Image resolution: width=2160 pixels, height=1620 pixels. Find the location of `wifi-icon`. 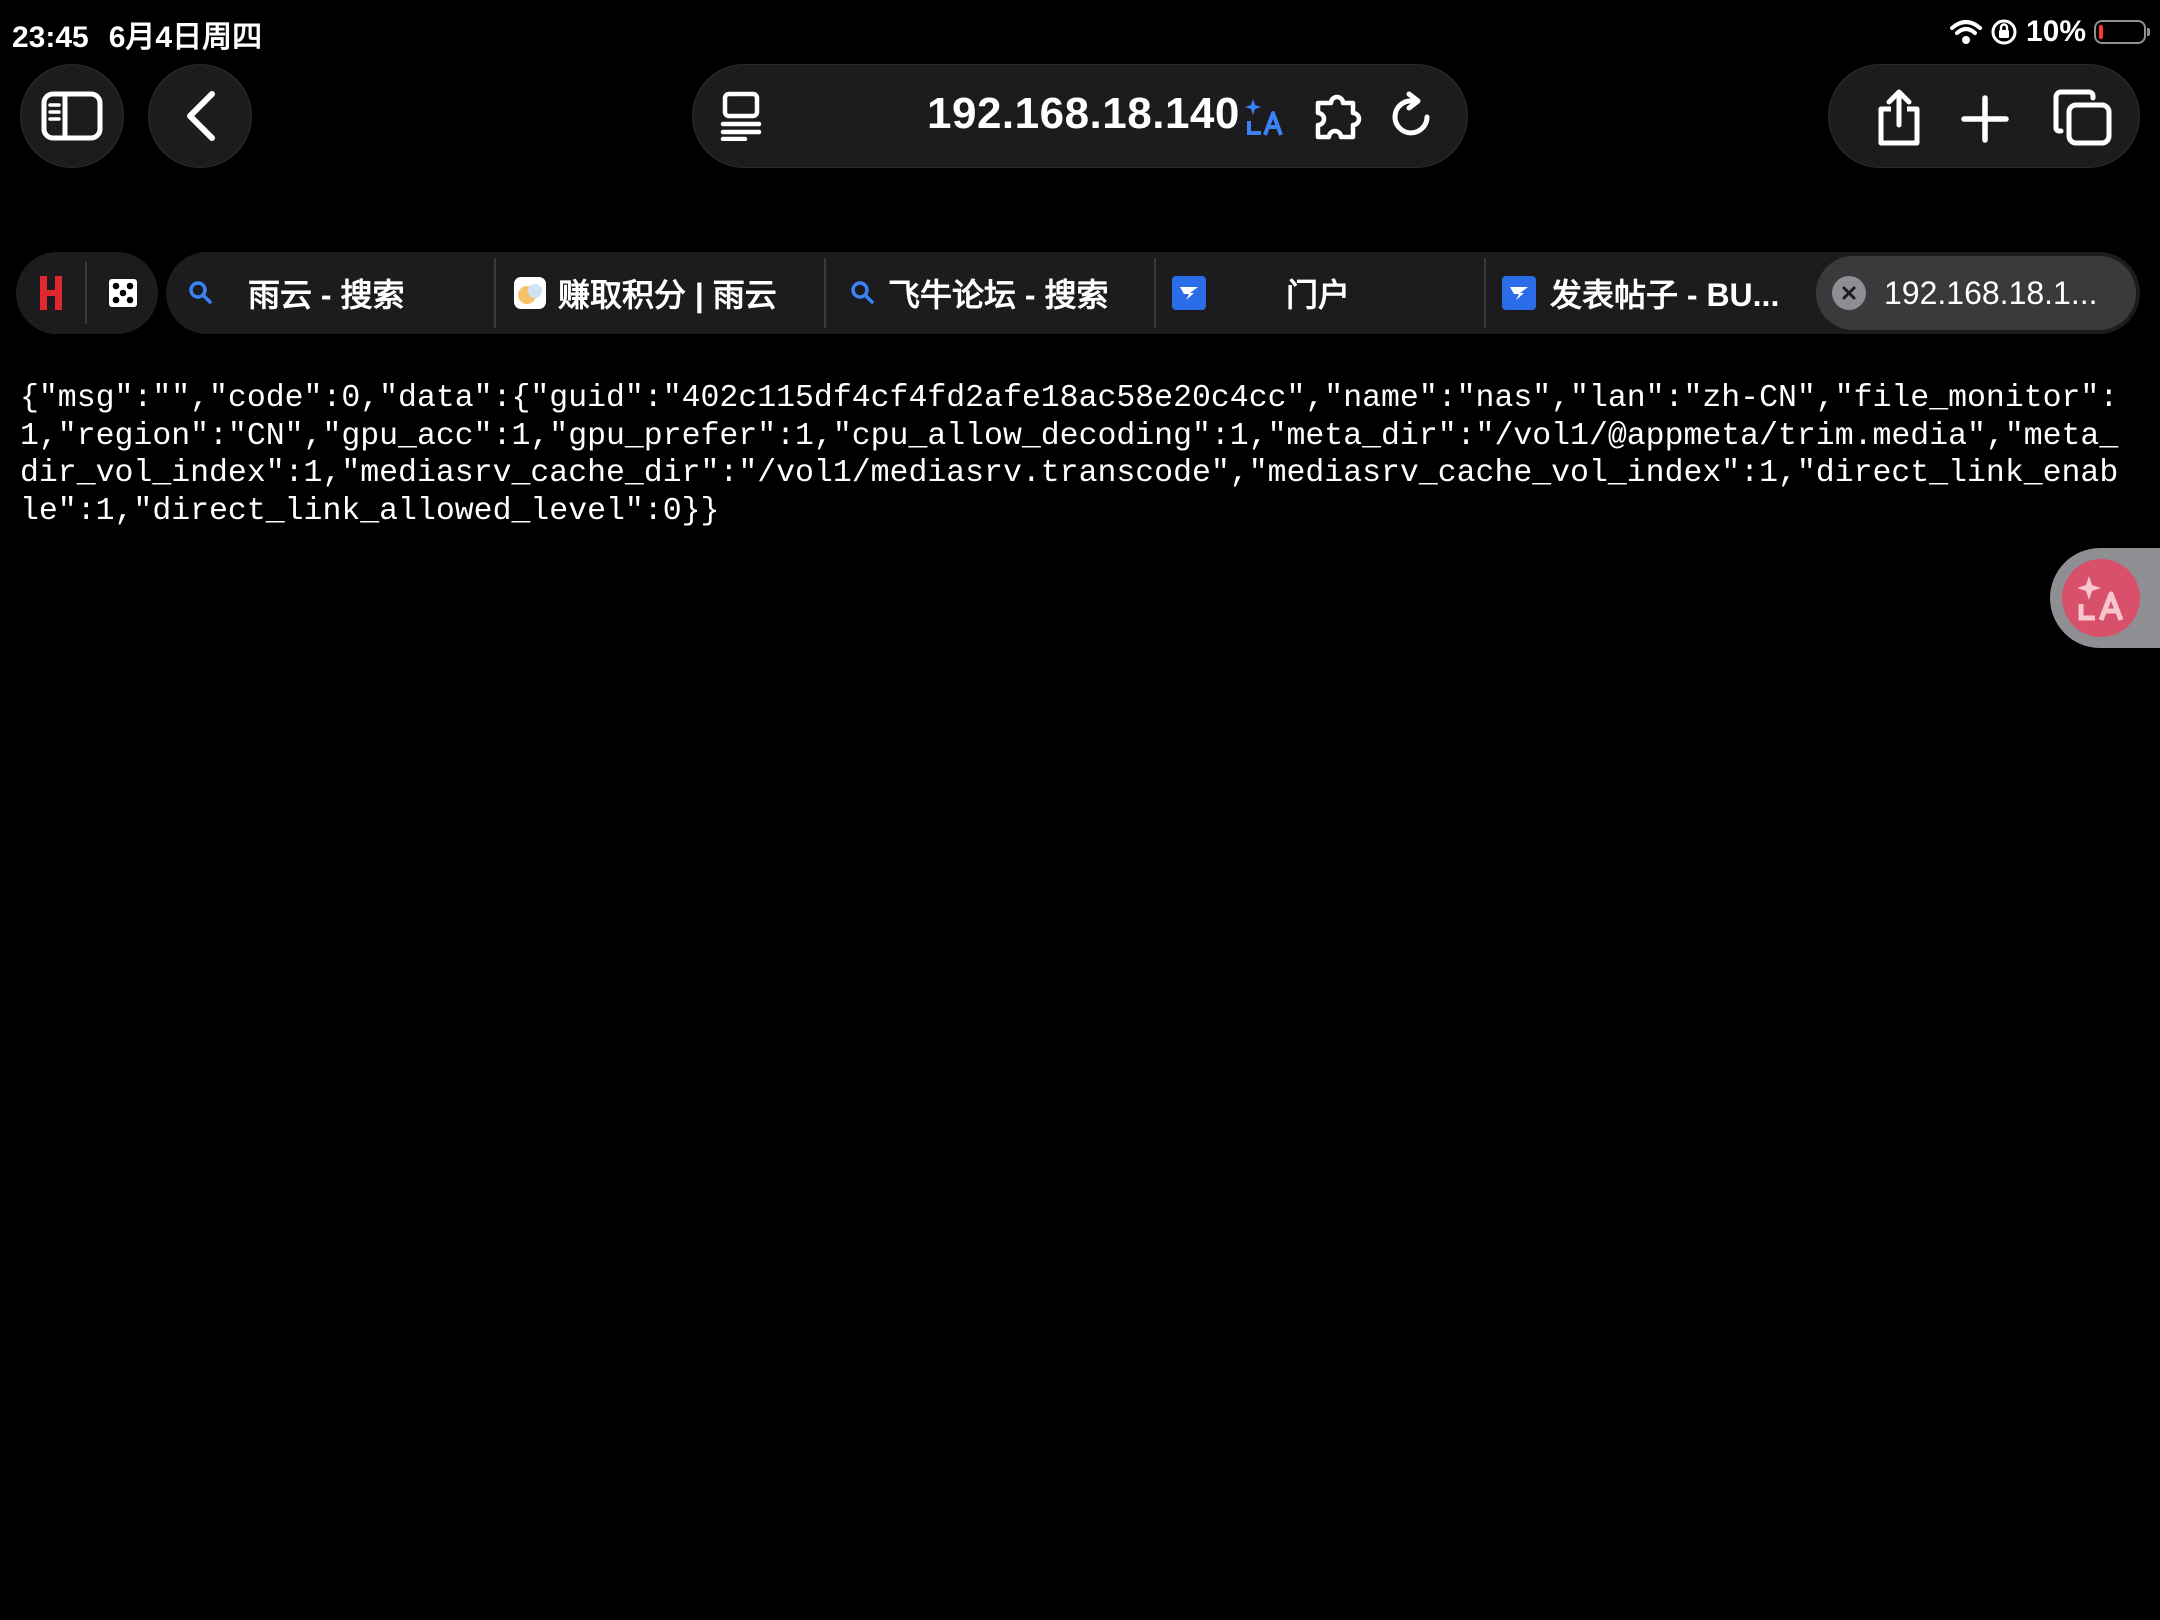

wifi-icon is located at coordinates (1965, 32).